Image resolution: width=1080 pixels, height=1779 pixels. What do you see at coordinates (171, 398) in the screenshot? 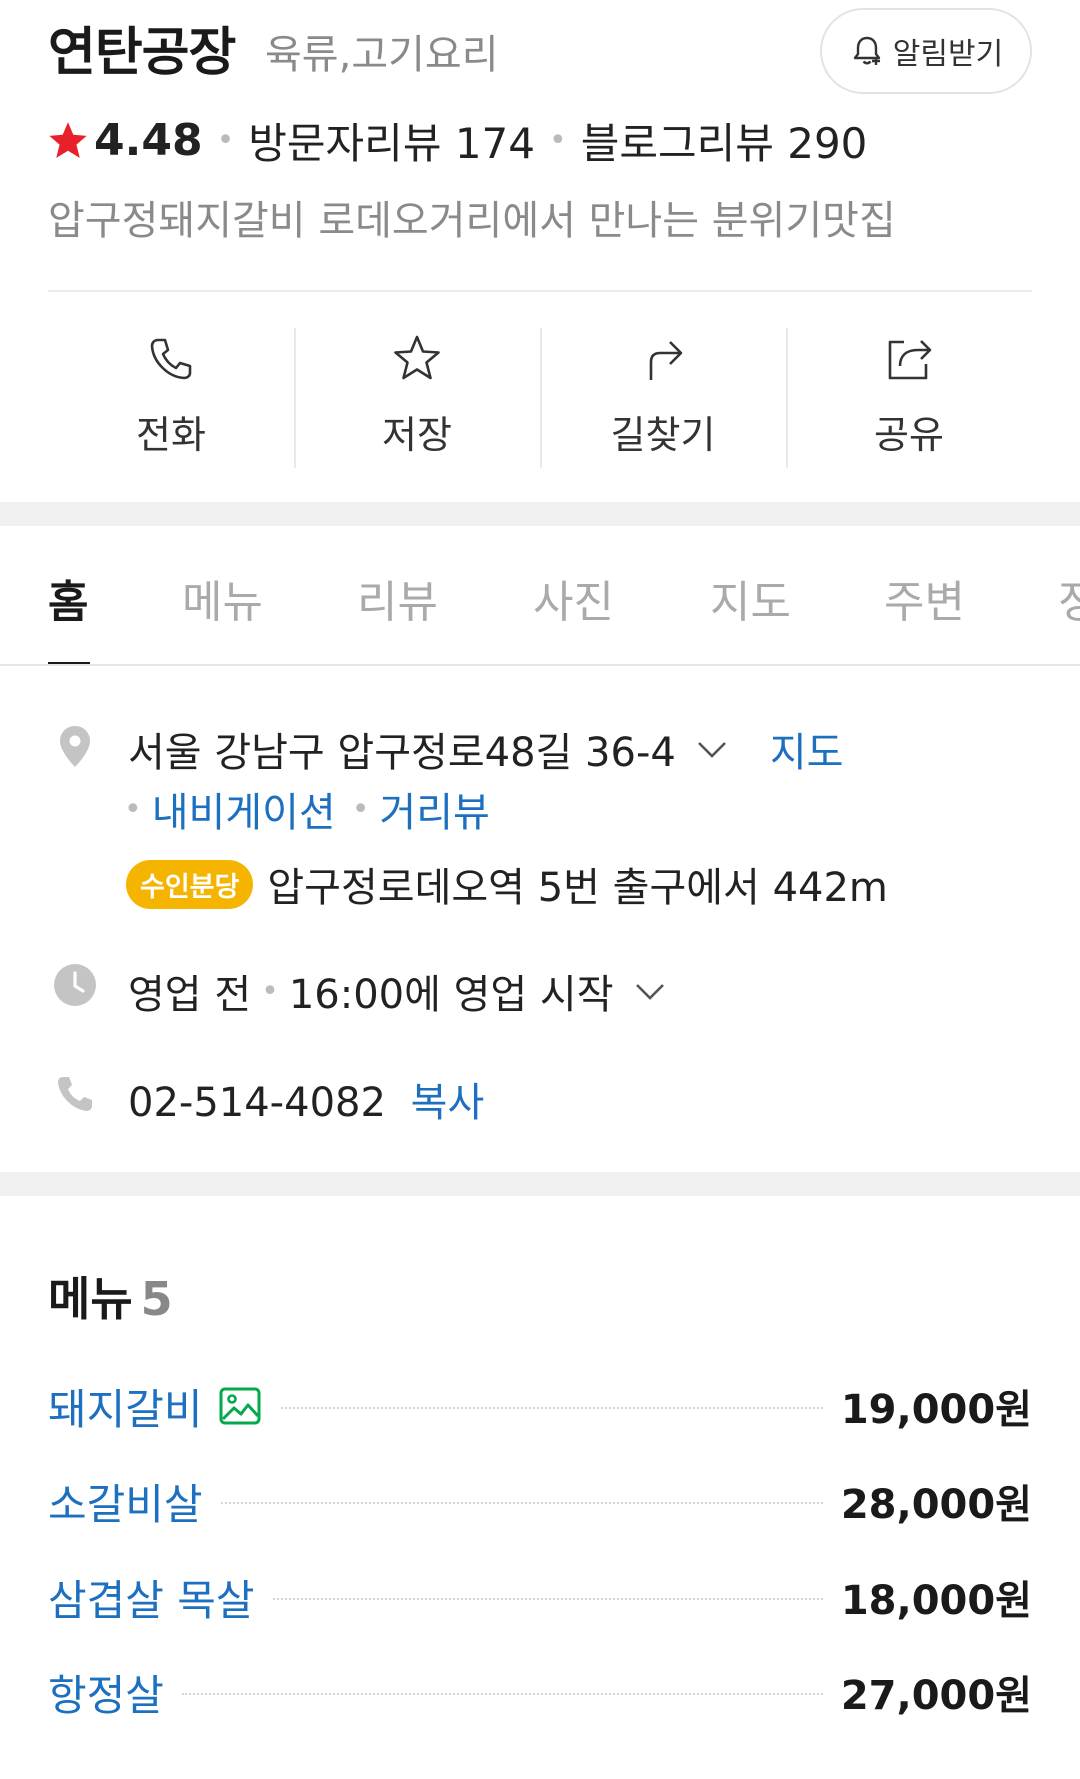
I see `call-button: 전화` at bounding box center [171, 398].